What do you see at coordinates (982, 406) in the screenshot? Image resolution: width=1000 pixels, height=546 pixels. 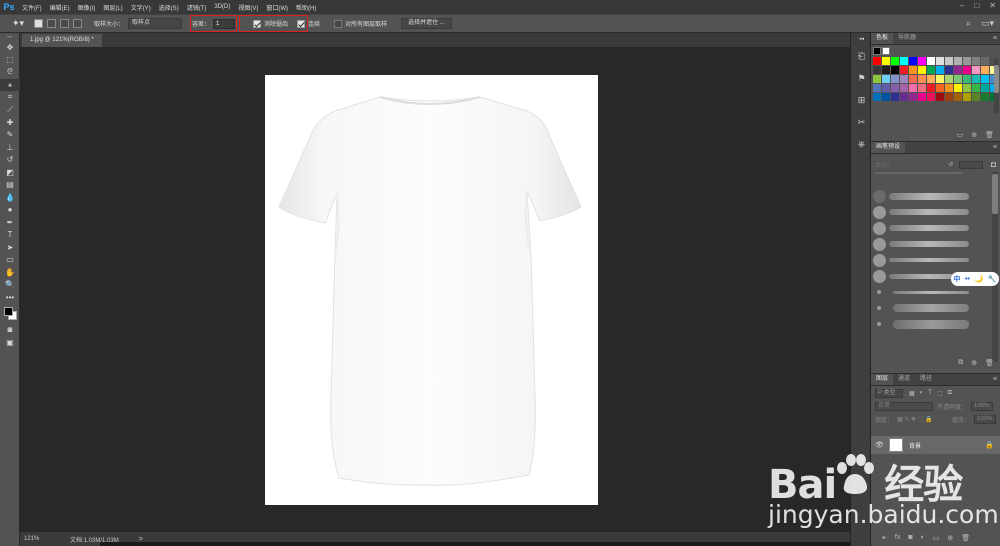 I see `opacity-input: 100%` at bounding box center [982, 406].